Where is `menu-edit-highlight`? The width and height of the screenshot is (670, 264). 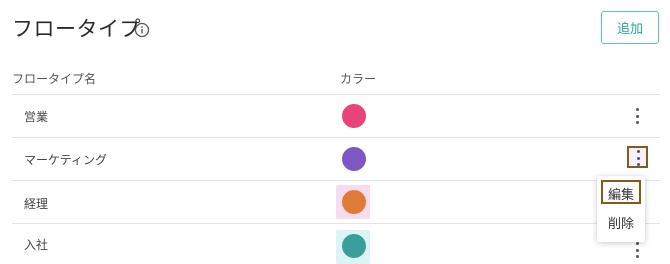 menu-edit-highlight is located at coordinates (621, 192).